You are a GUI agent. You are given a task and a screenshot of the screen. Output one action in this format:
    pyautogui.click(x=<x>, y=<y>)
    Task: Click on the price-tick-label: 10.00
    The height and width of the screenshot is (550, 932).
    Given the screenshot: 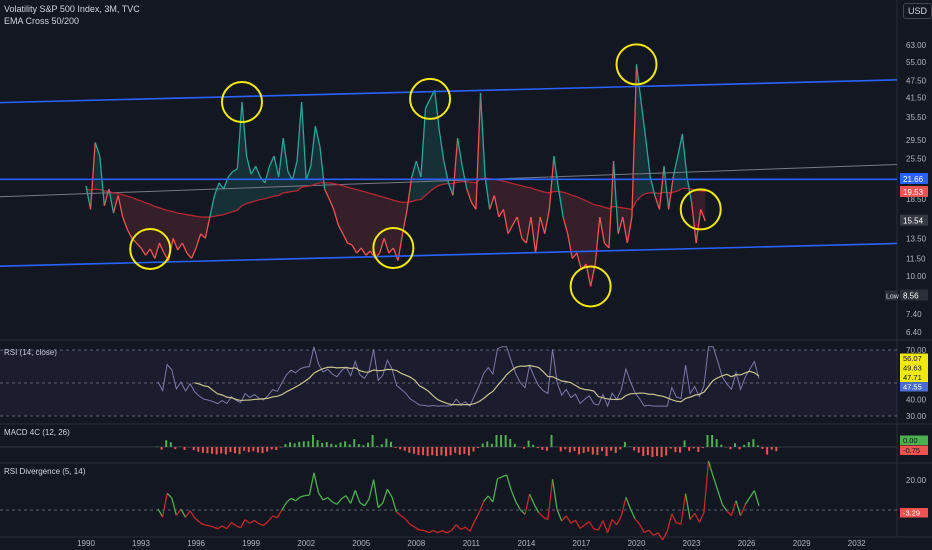 What is the action you would take?
    pyautogui.click(x=916, y=276)
    